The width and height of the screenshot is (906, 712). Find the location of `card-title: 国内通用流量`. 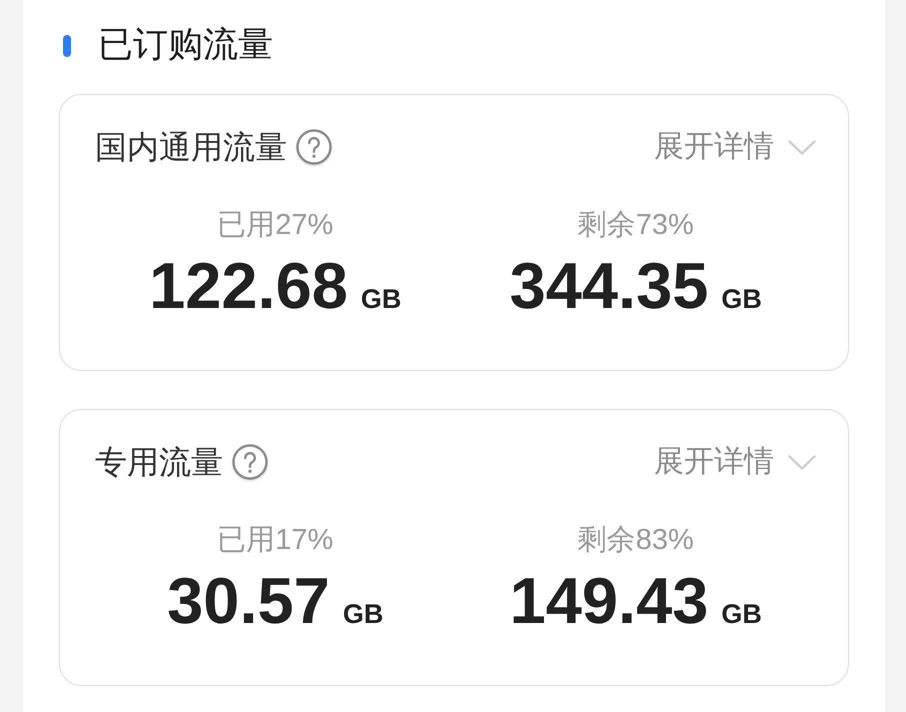

card-title: 国内通用流量 is located at coordinates (191, 147).